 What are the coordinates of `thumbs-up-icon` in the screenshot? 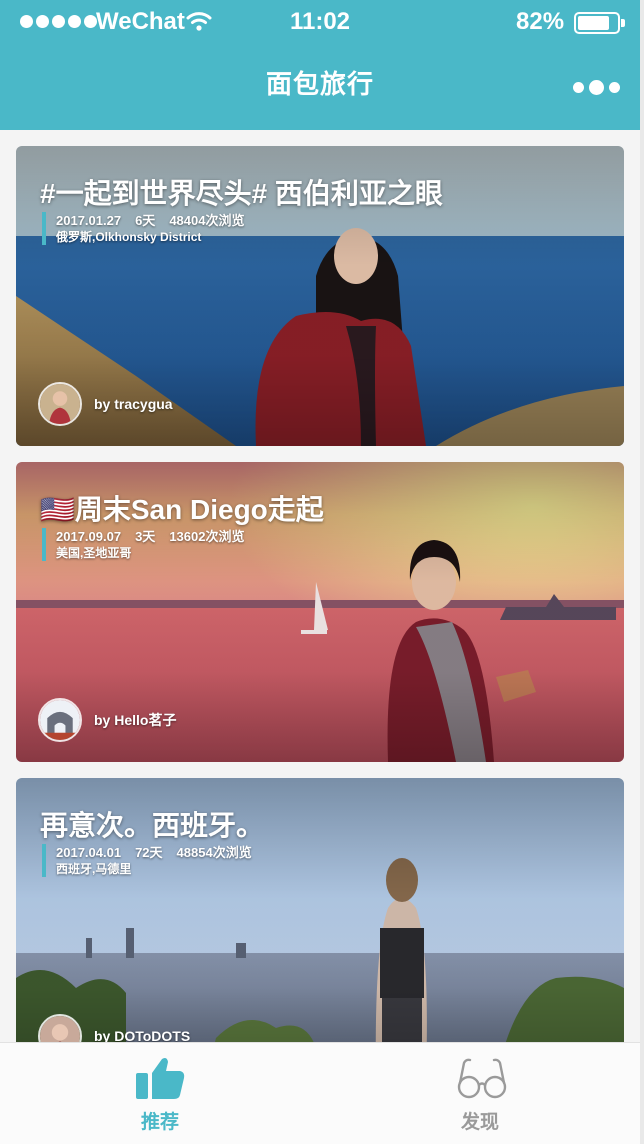 It's located at (160, 1078).